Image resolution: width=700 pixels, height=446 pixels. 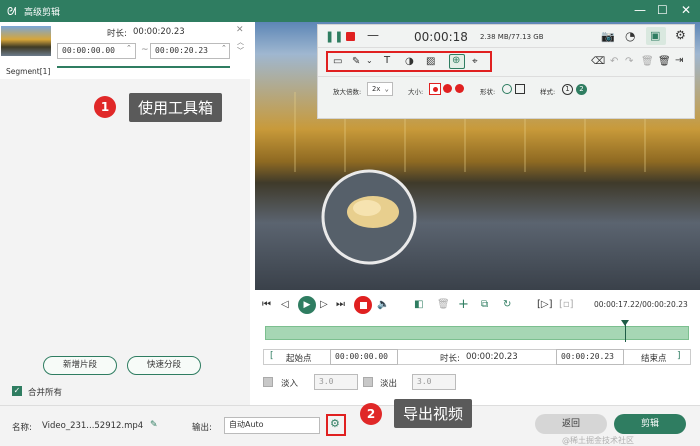 I want to click on fade-out-checkbox, so click(x=368, y=382).